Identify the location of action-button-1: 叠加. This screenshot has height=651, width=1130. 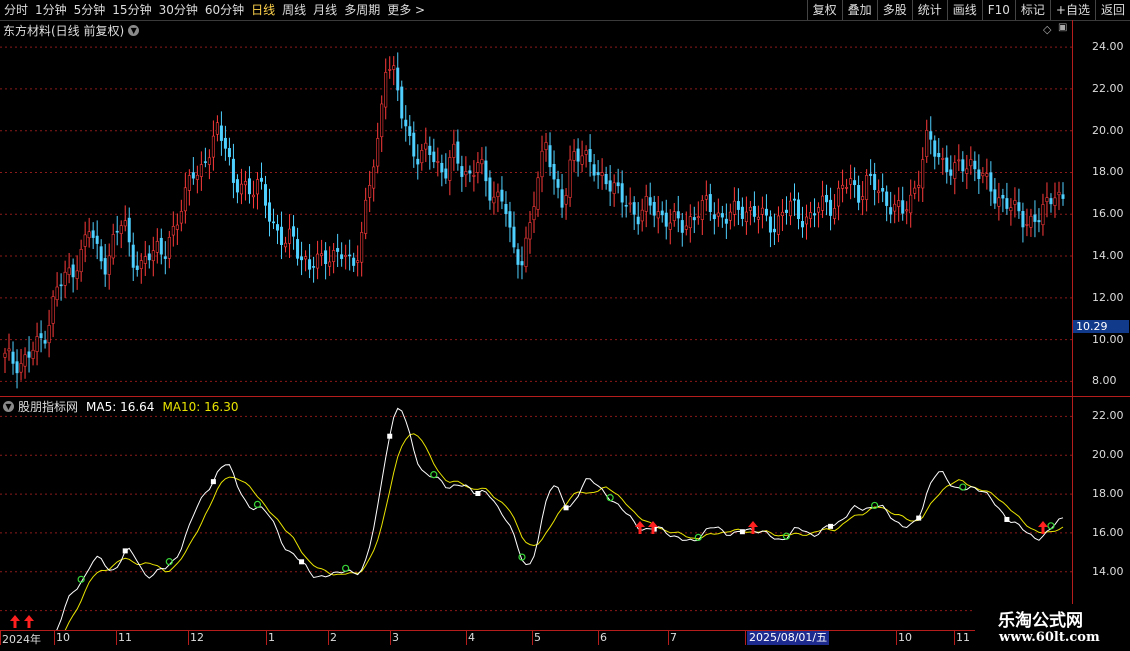
(859, 10).